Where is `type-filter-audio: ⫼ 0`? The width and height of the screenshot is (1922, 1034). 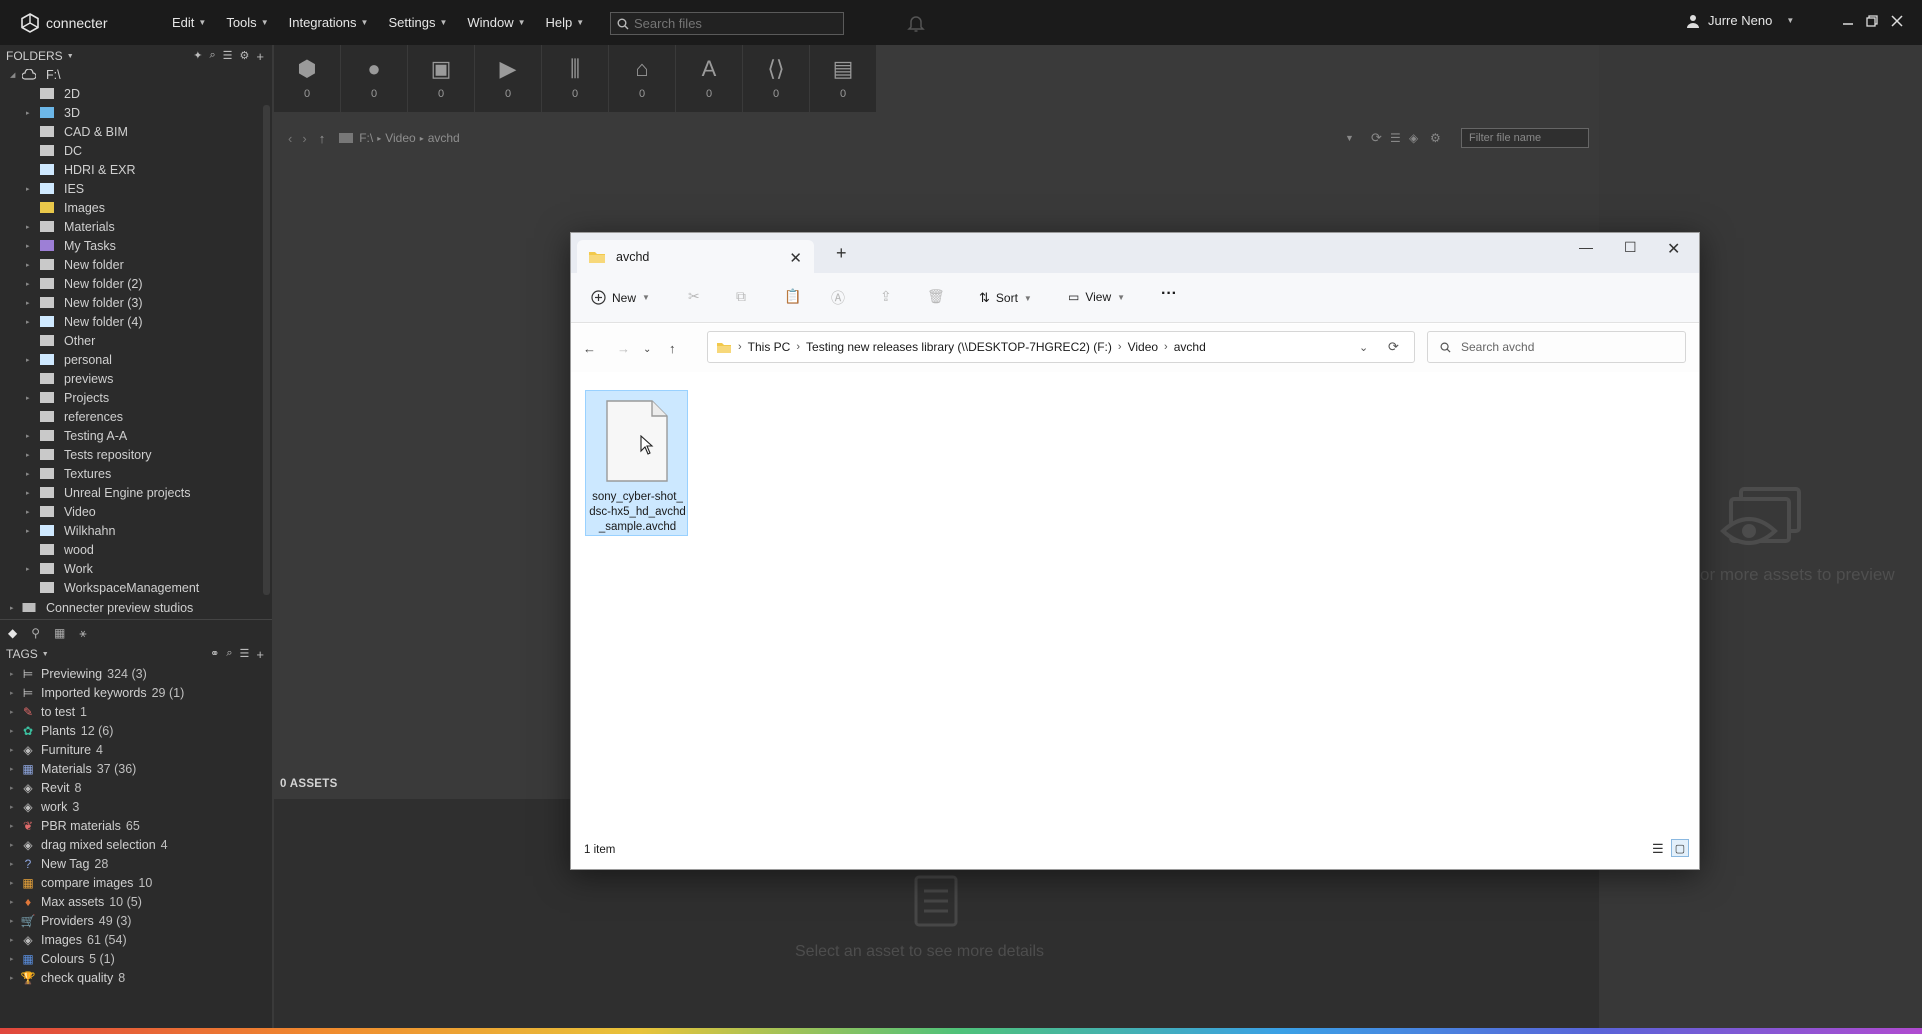
type-filter-audio: ⫼ 0 is located at coordinates (575, 78).